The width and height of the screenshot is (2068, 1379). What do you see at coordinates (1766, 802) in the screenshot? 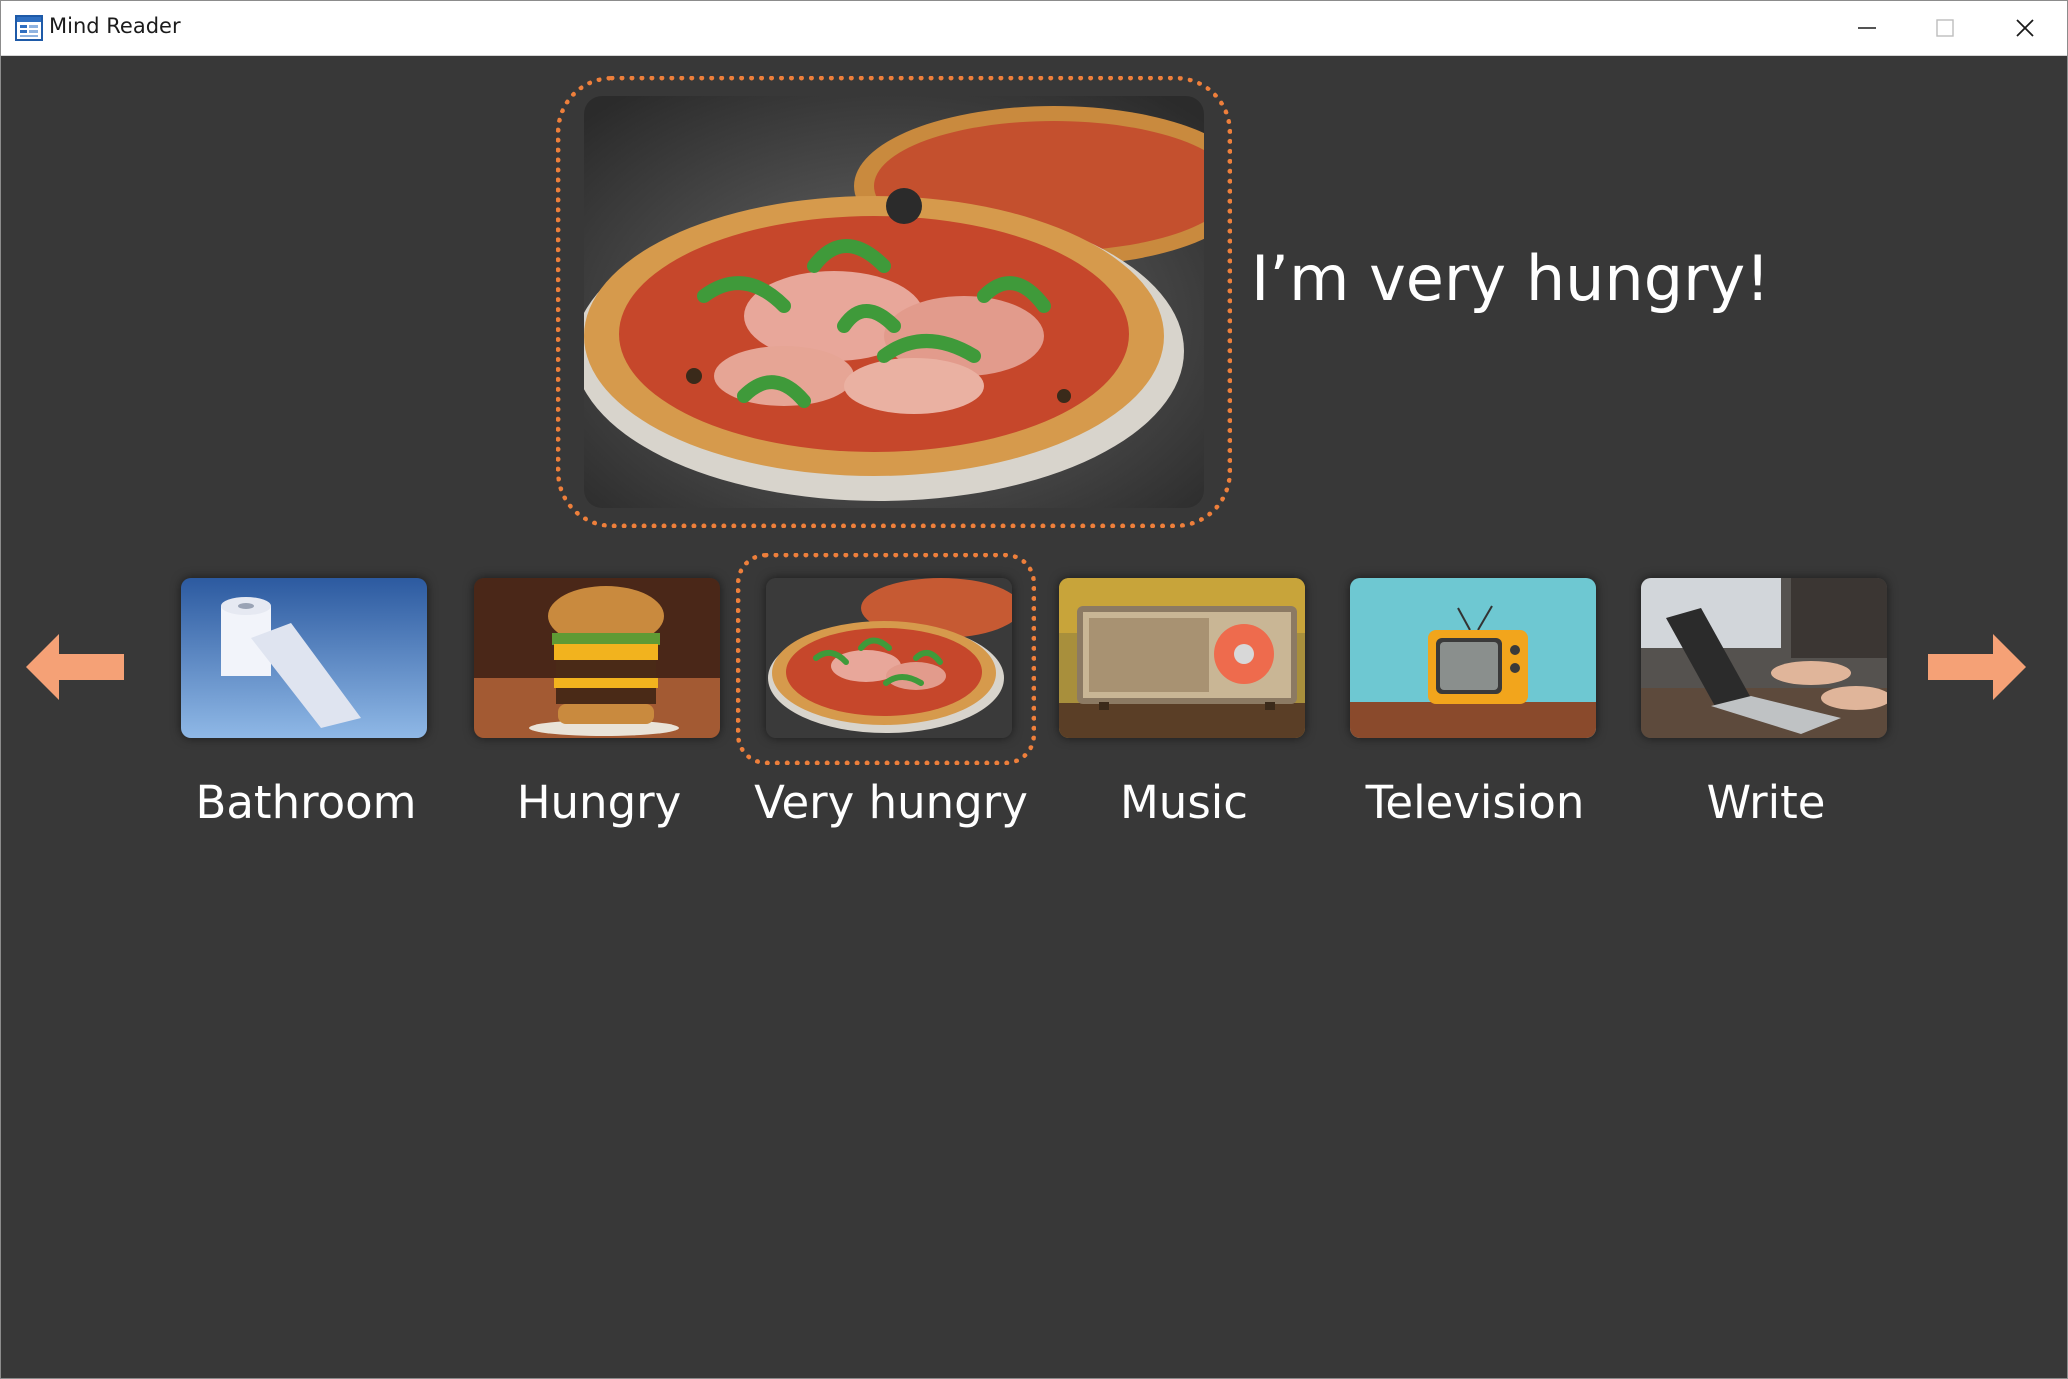
I see `tile-label: Write` at bounding box center [1766, 802].